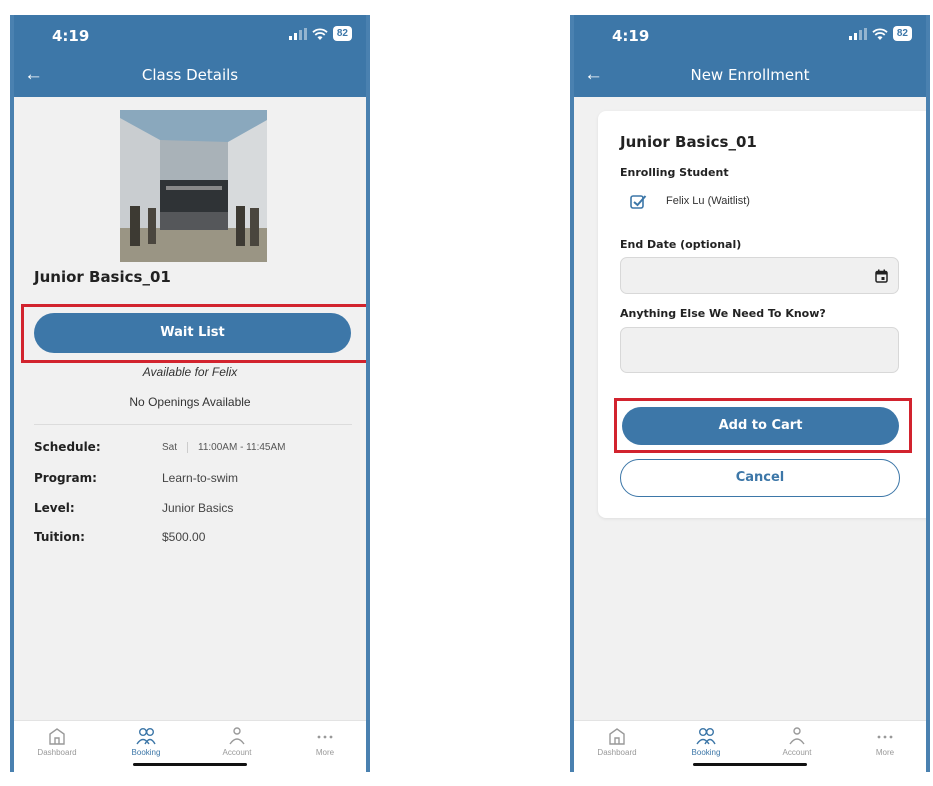 The height and width of the screenshot is (786, 933). Describe the element at coordinates (708, 201) in the screenshot. I see `student-option: Felix Lu (Waitlist)` at that location.